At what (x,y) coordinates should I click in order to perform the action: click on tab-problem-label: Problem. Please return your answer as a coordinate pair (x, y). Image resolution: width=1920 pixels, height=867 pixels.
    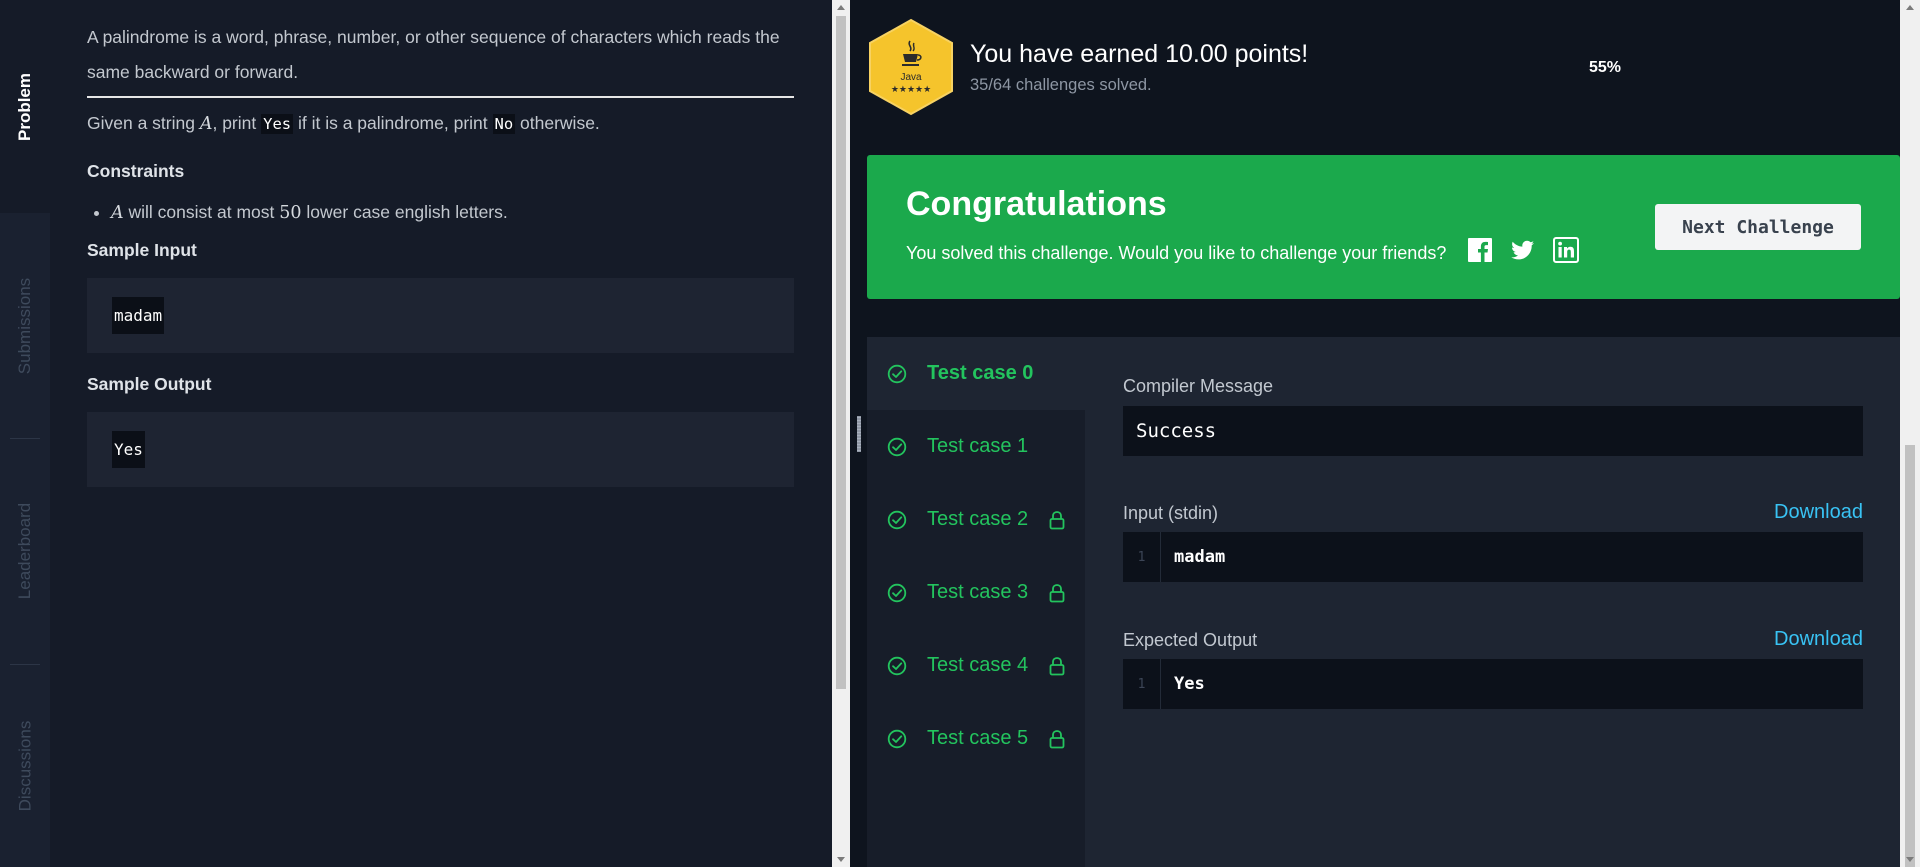
    Looking at the image, I should click on (24, 106).